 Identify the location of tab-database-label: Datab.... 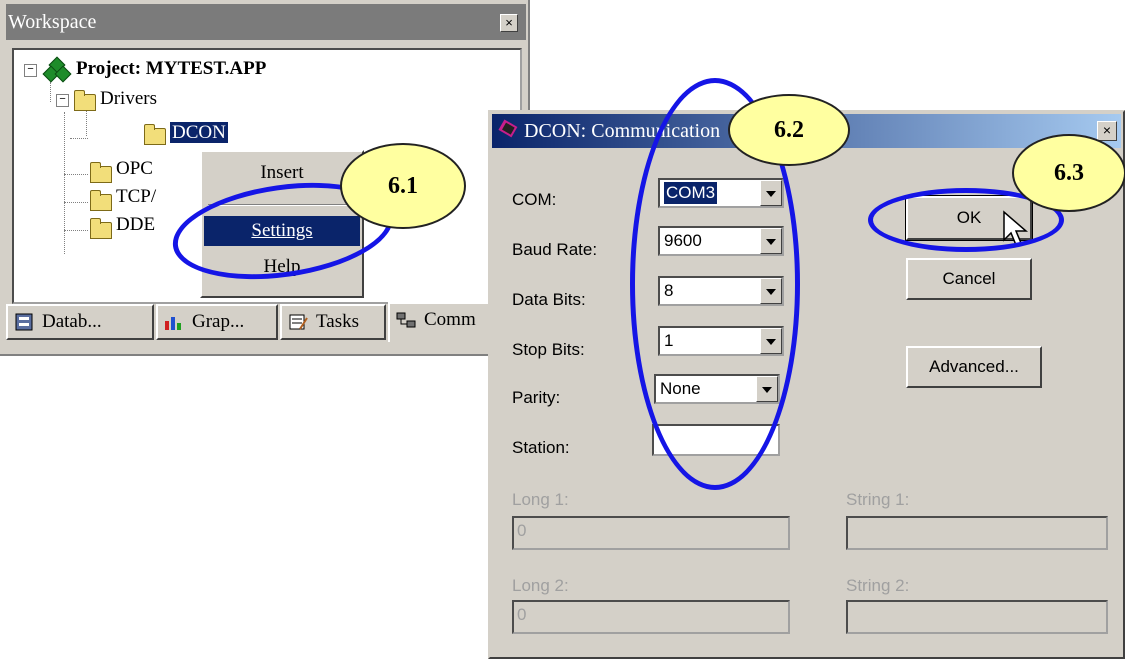
(72, 321).